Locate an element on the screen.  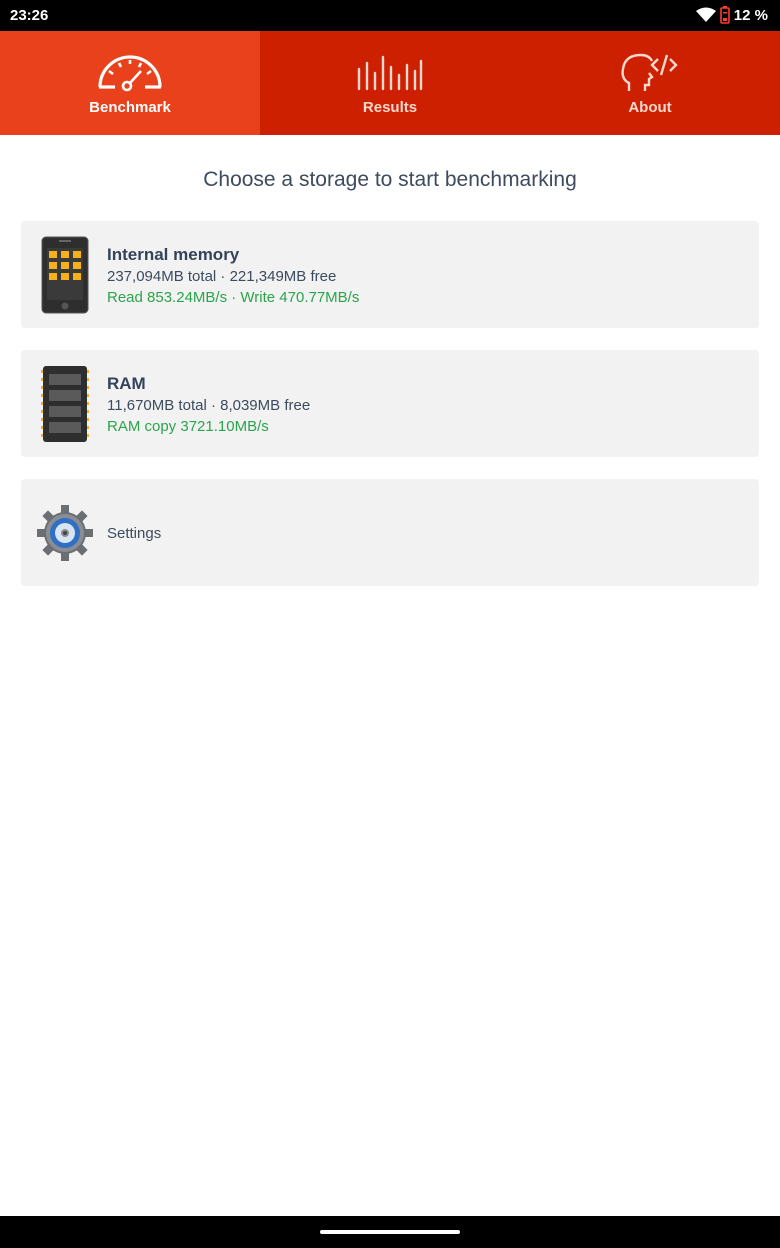
bars-icon is located at coordinates (390, 73).